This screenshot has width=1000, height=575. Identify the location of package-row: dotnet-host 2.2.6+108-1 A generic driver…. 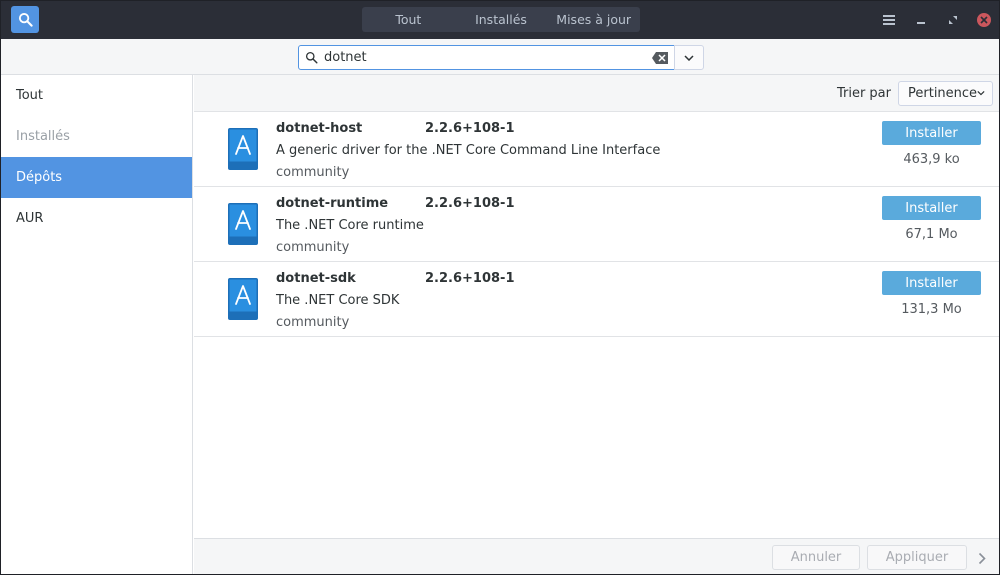
(596, 149).